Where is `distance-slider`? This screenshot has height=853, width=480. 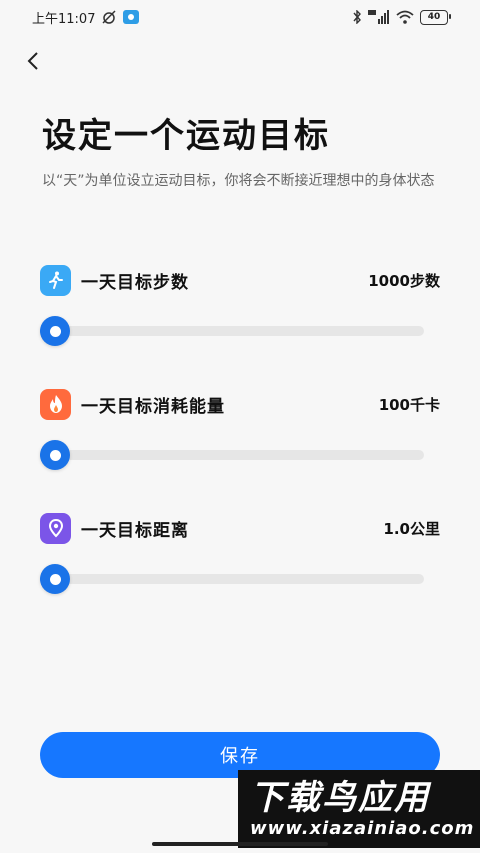 distance-slider is located at coordinates (232, 579).